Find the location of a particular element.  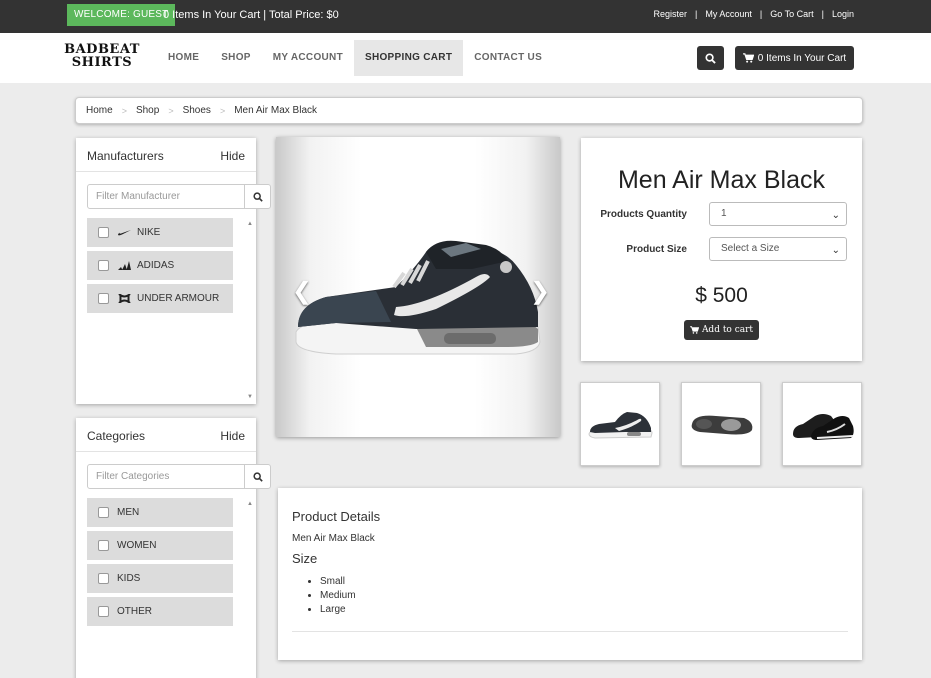

cart-button: 0 Items In Your Cart is located at coordinates (794, 58).